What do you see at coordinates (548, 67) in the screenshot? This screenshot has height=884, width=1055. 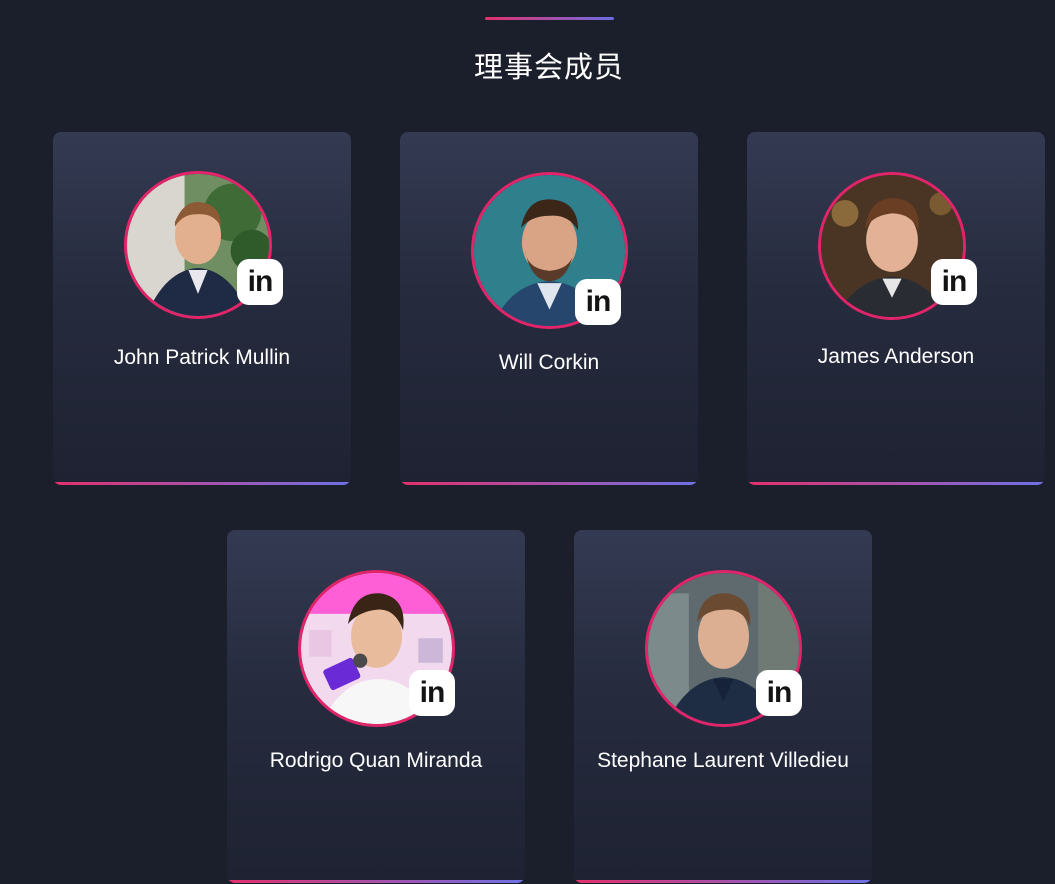 I see `section-title: 理事会成员` at bounding box center [548, 67].